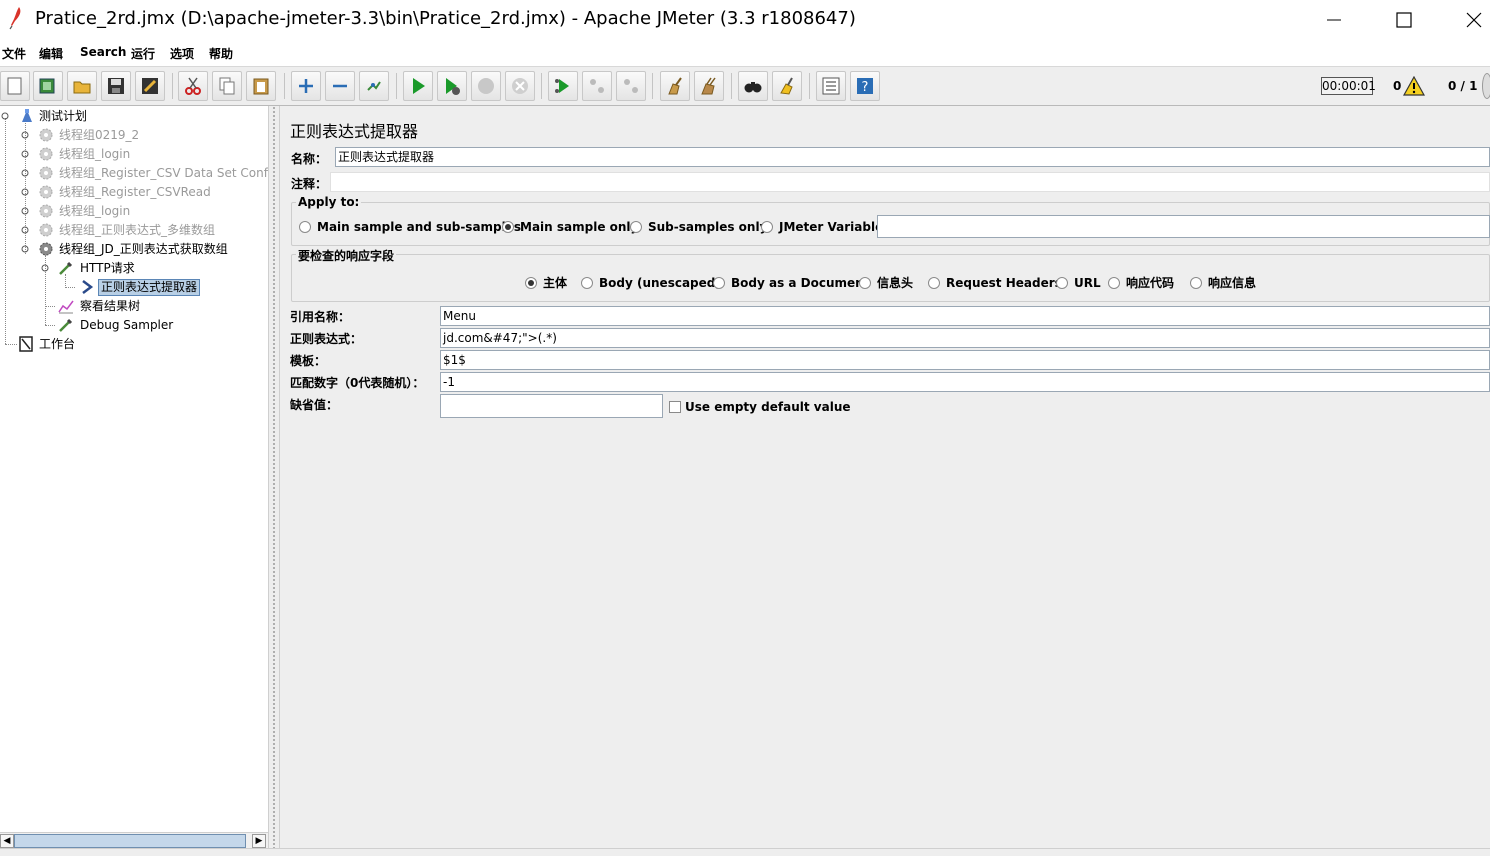 This screenshot has height=856, width=1490. I want to click on menu-options: 选项, so click(182, 53).